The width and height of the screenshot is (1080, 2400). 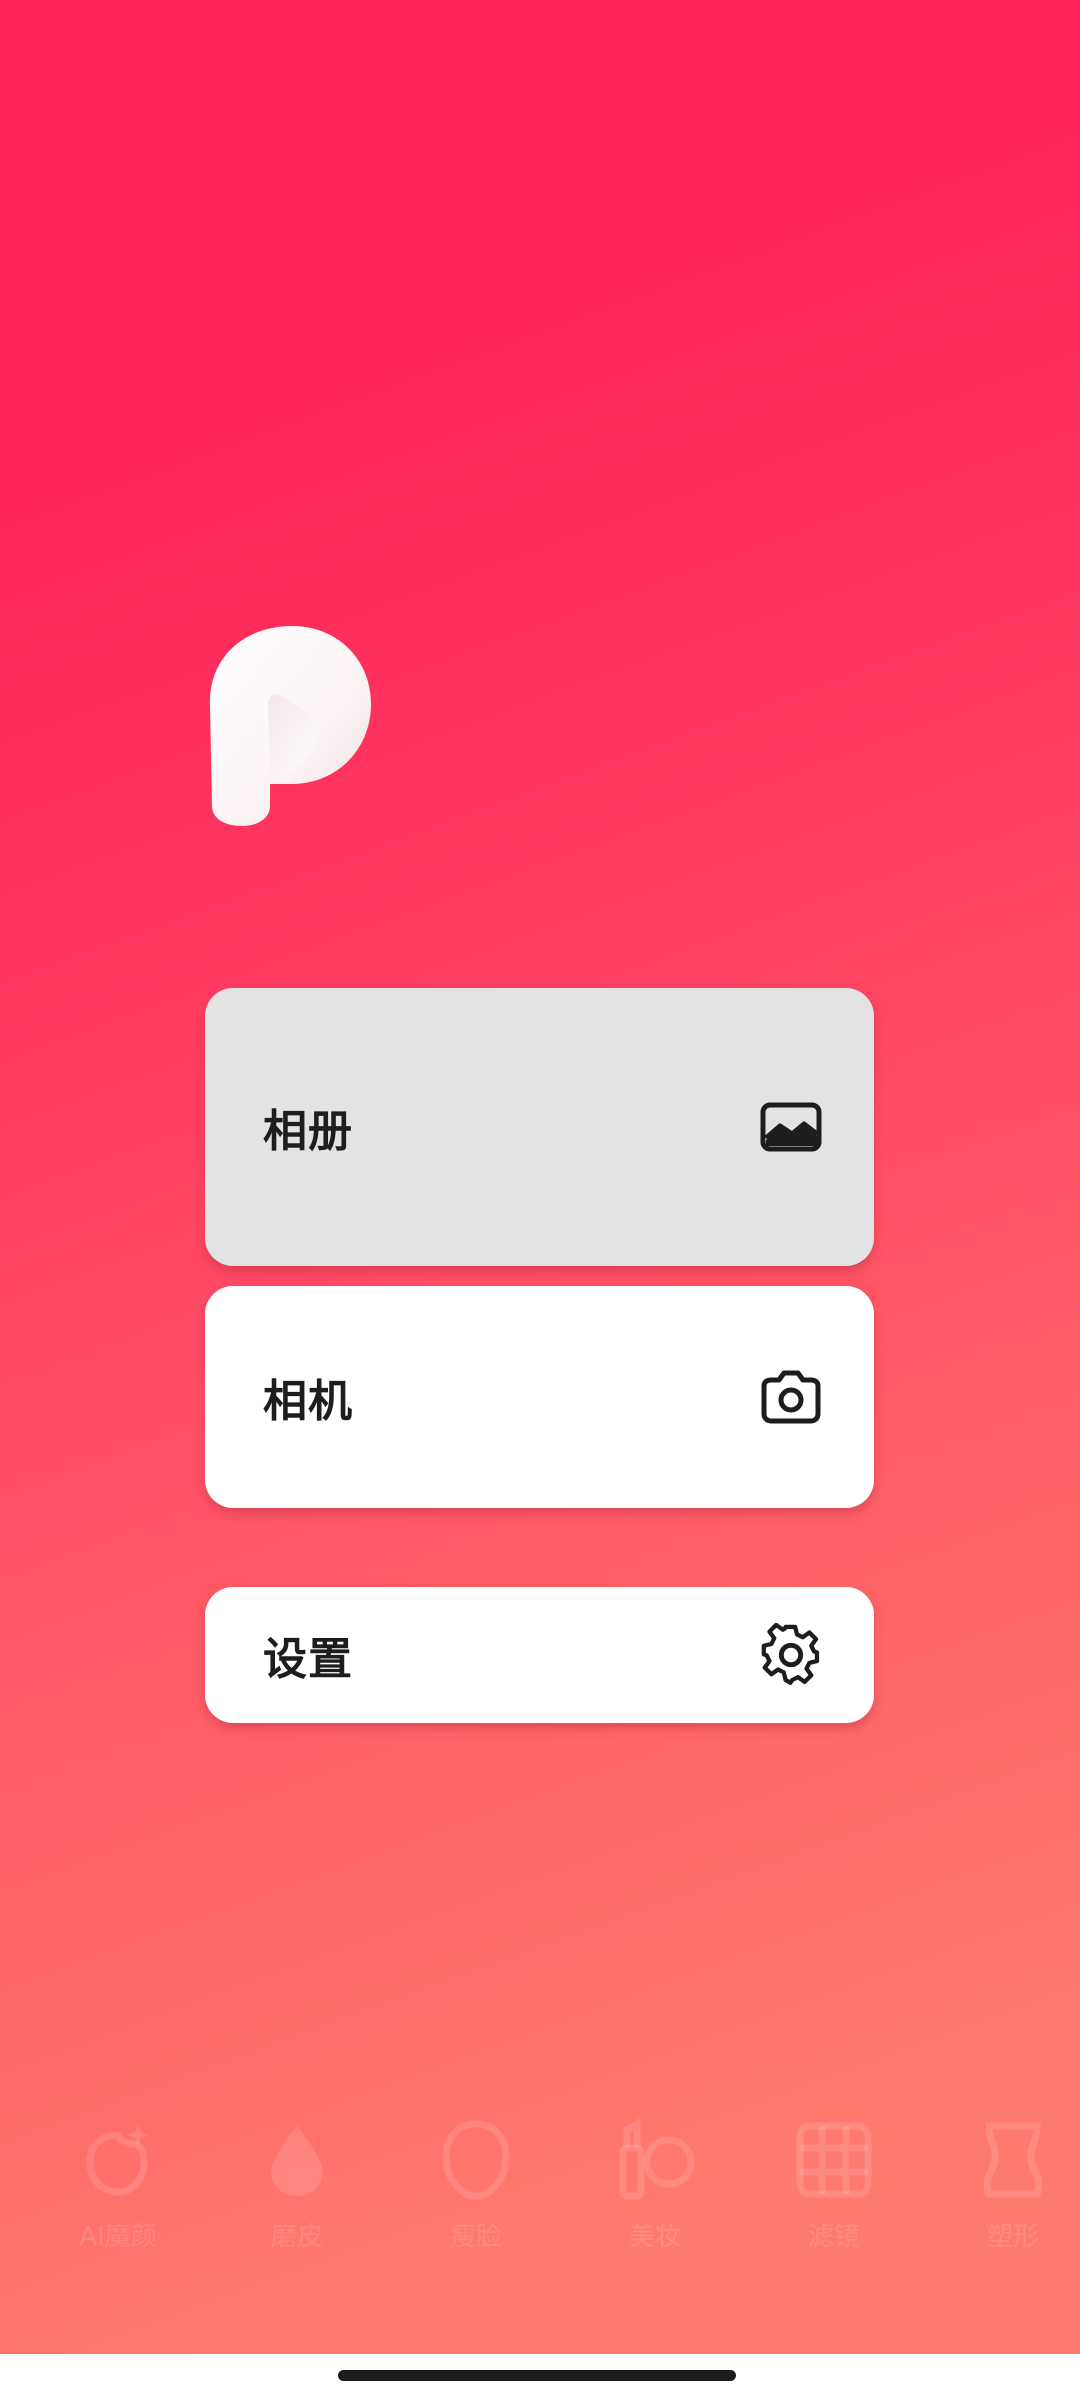 I want to click on gesture-bar-area, so click(x=540, y=2377).